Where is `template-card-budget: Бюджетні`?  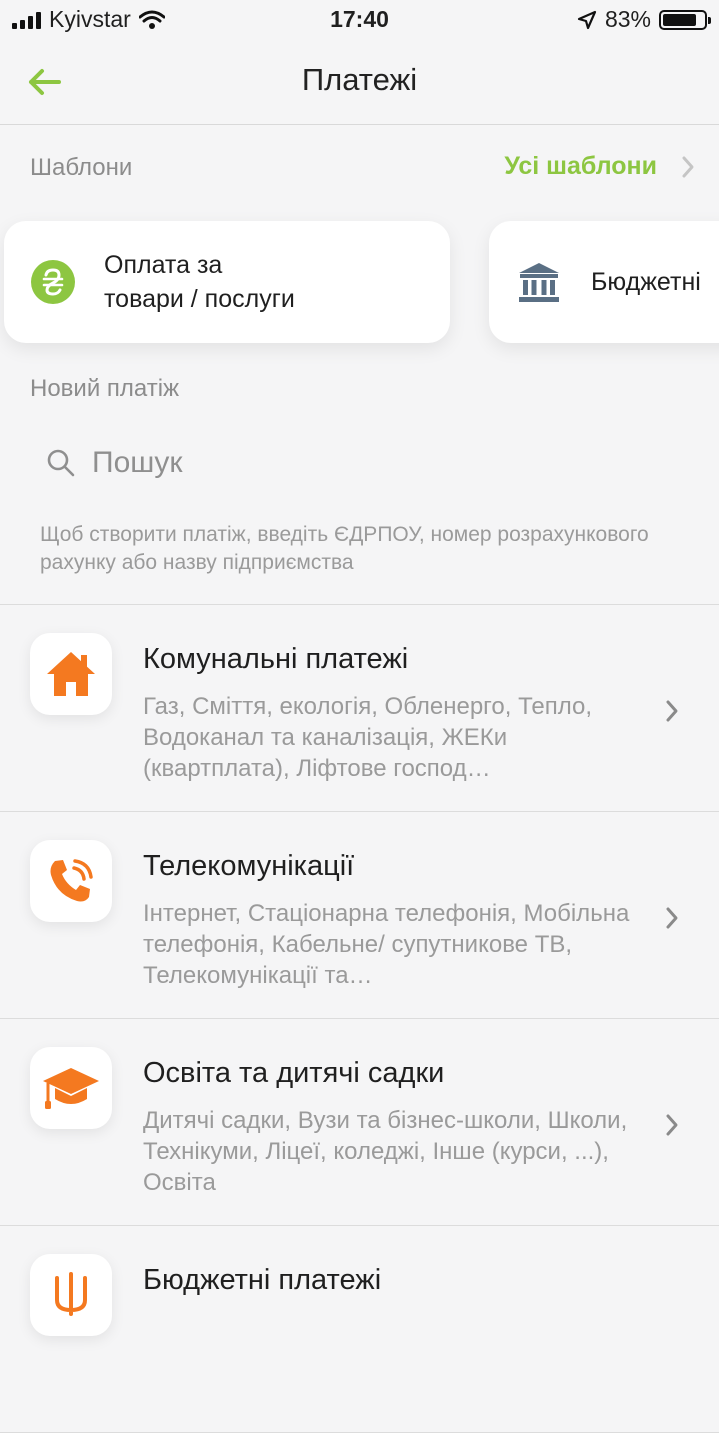 template-card-budget: Бюджетні is located at coordinates (604, 282).